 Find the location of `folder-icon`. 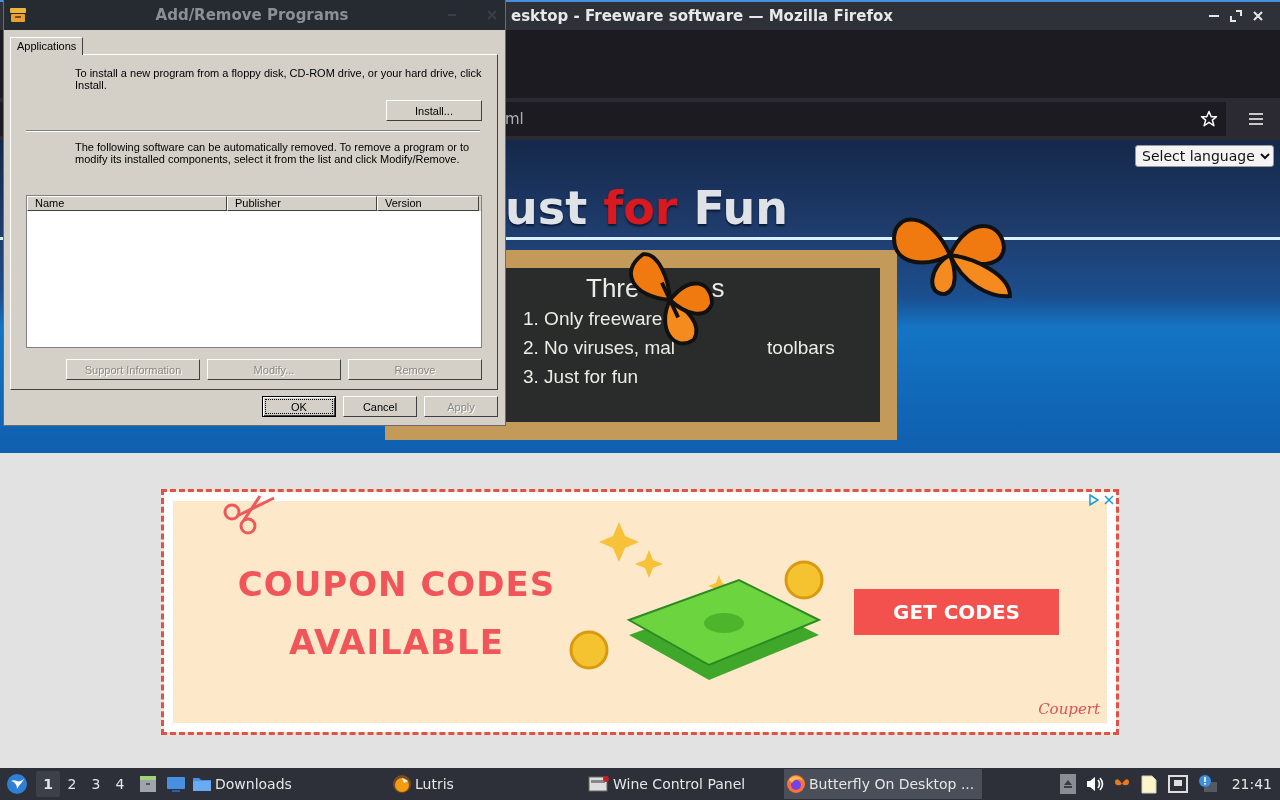

folder-icon is located at coordinates (202, 784).